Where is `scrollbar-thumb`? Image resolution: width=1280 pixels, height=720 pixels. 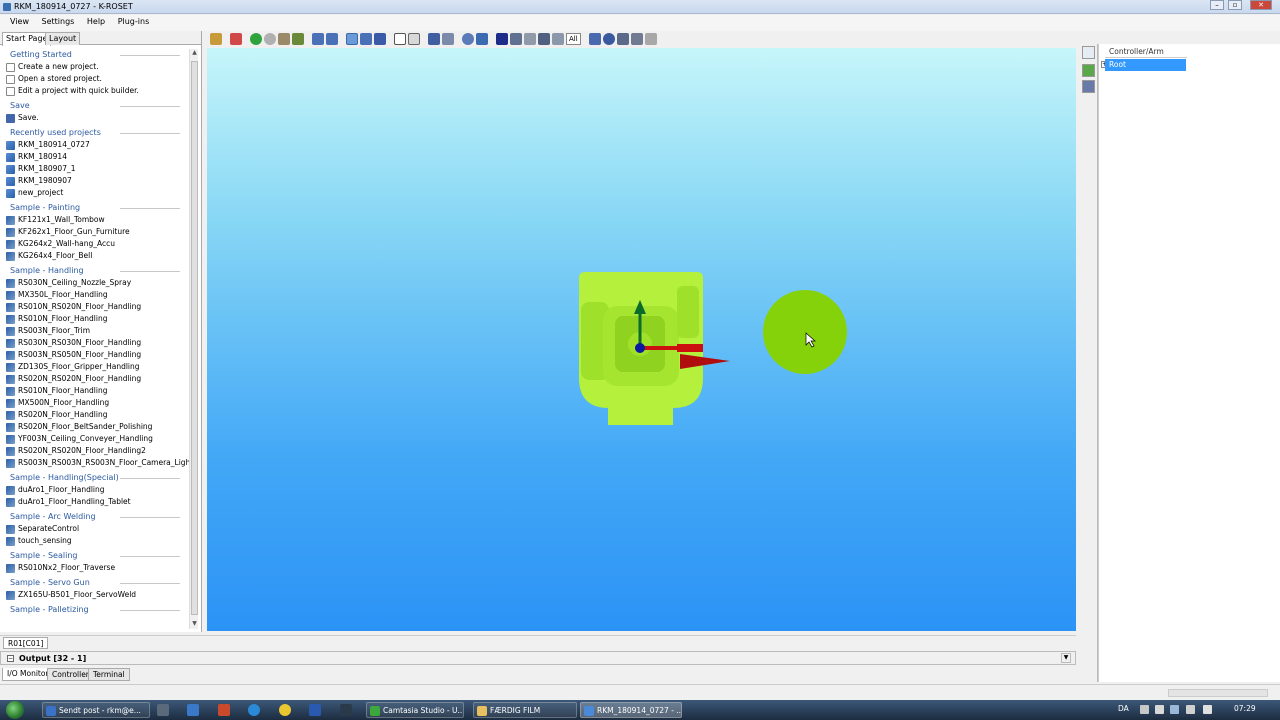
scrollbar-thumb is located at coordinates (194, 338).